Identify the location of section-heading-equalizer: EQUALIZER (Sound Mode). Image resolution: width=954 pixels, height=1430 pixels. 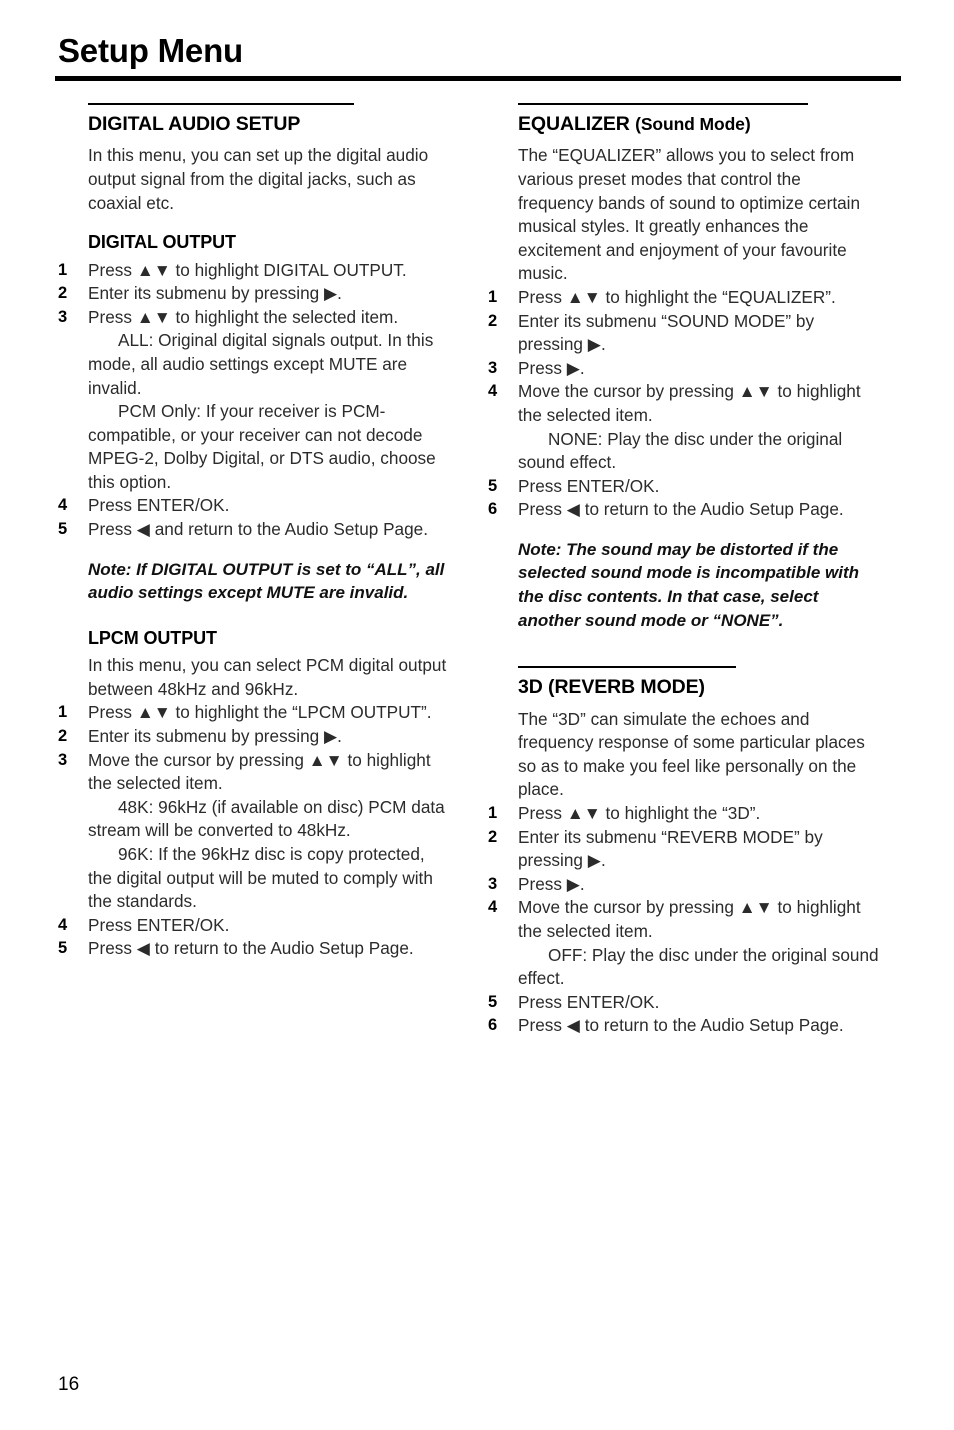
(699, 119).